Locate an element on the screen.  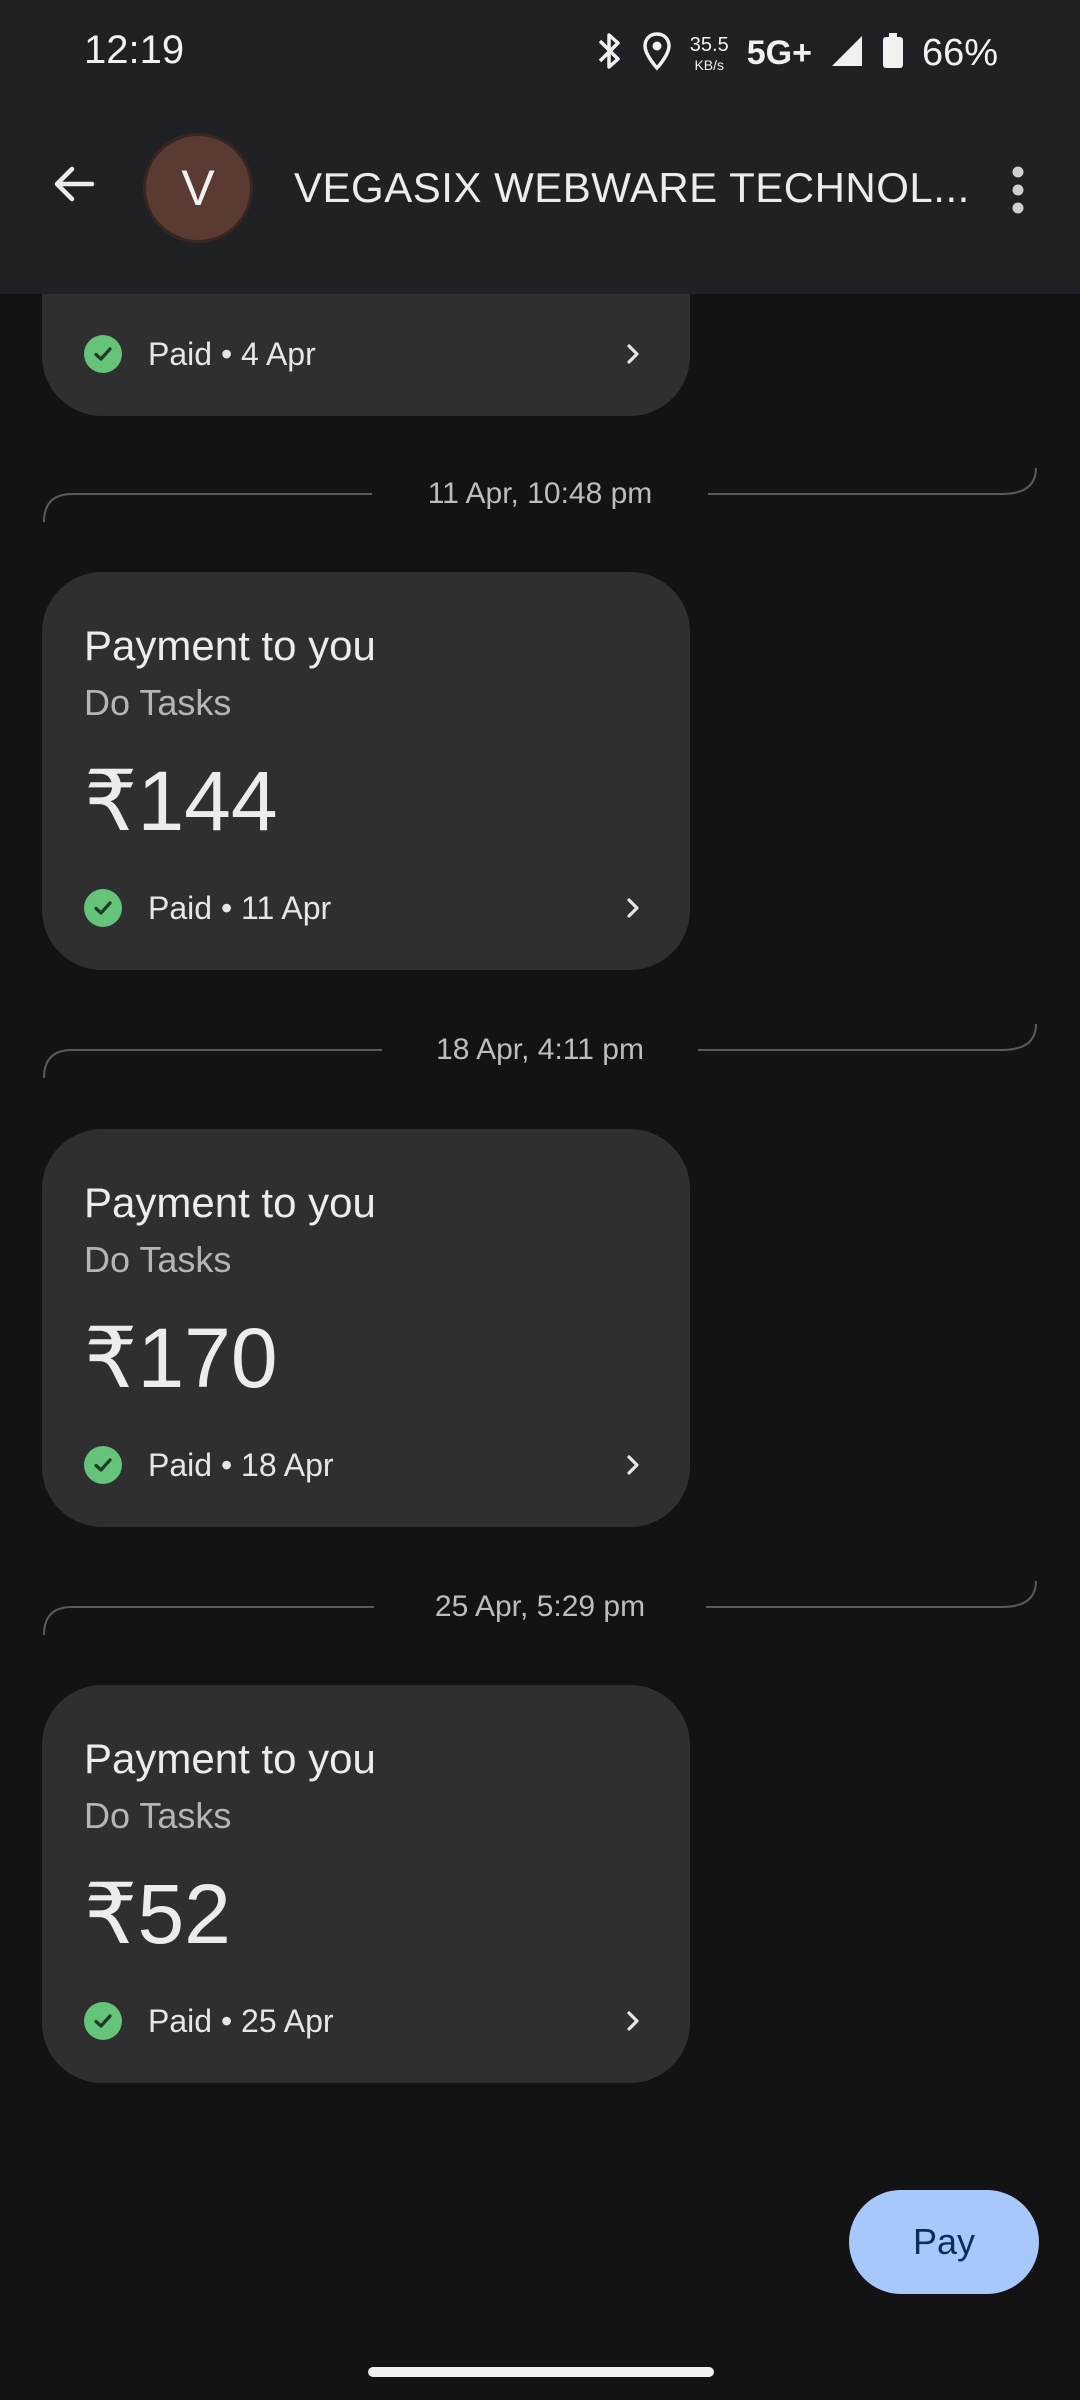
payment-status: Paid • 4 Apr is located at coordinates (232, 353).